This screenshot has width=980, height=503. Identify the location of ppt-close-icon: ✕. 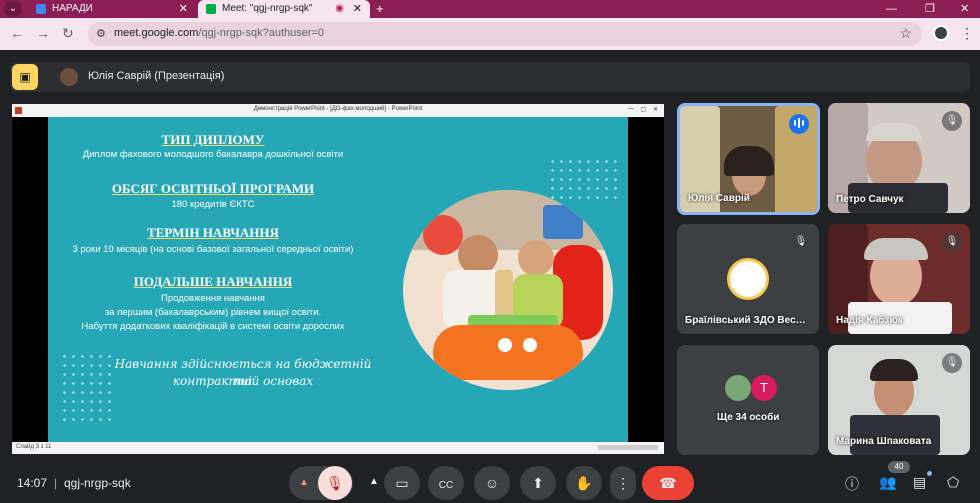
(655, 110).